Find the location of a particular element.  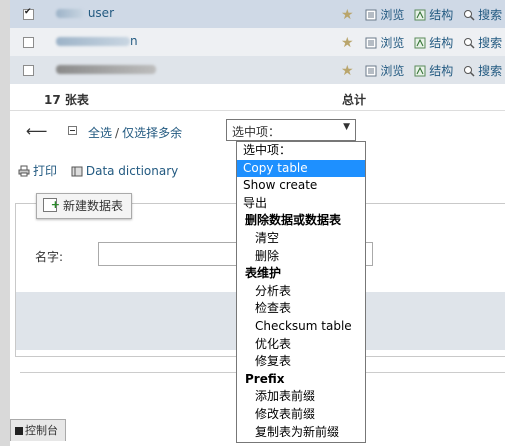

table-name-label: 名字: is located at coordinates (49, 257).